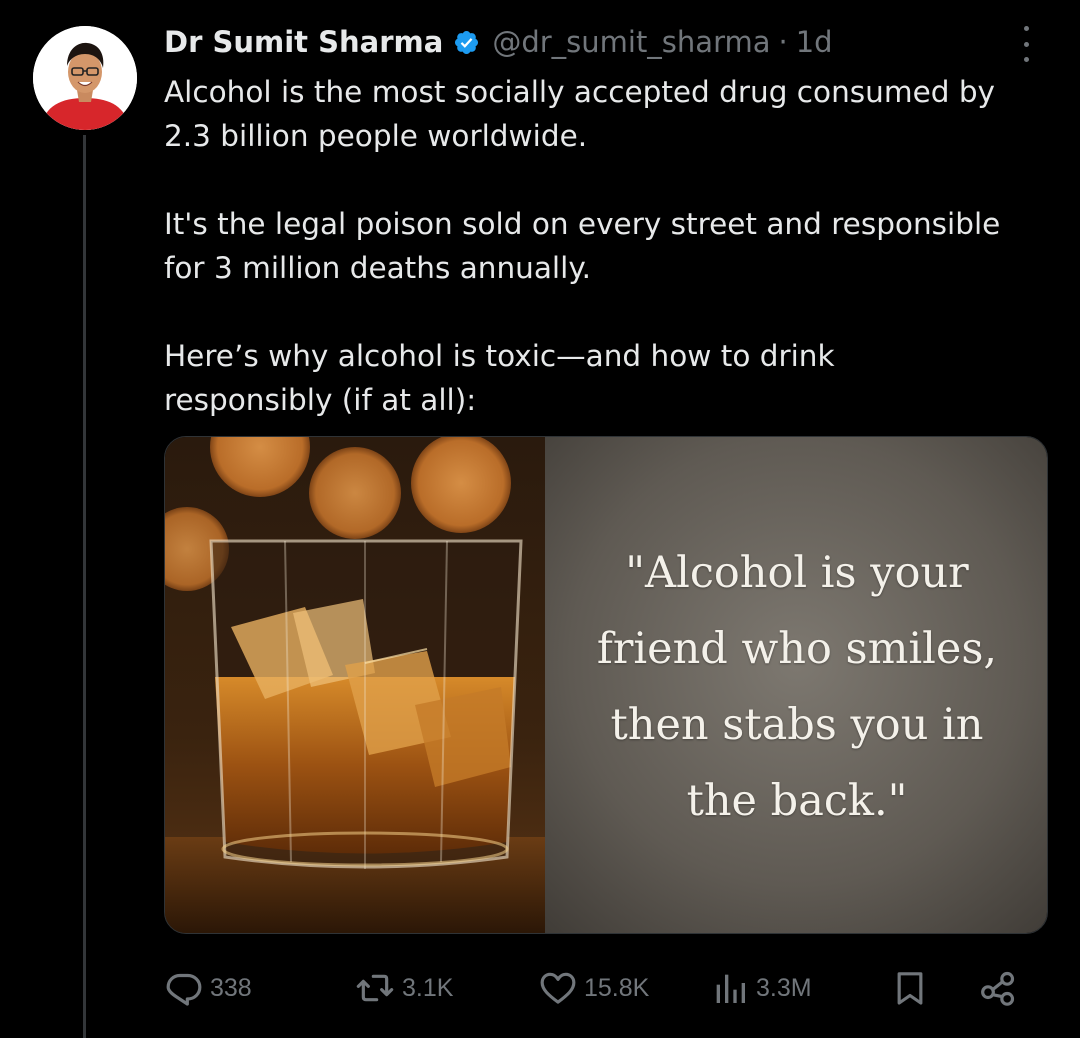 The height and width of the screenshot is (1038, 1080). I want to click on tweet-action-bar: 338 3.1K 15.8K 3.3M, so click(604, 988).